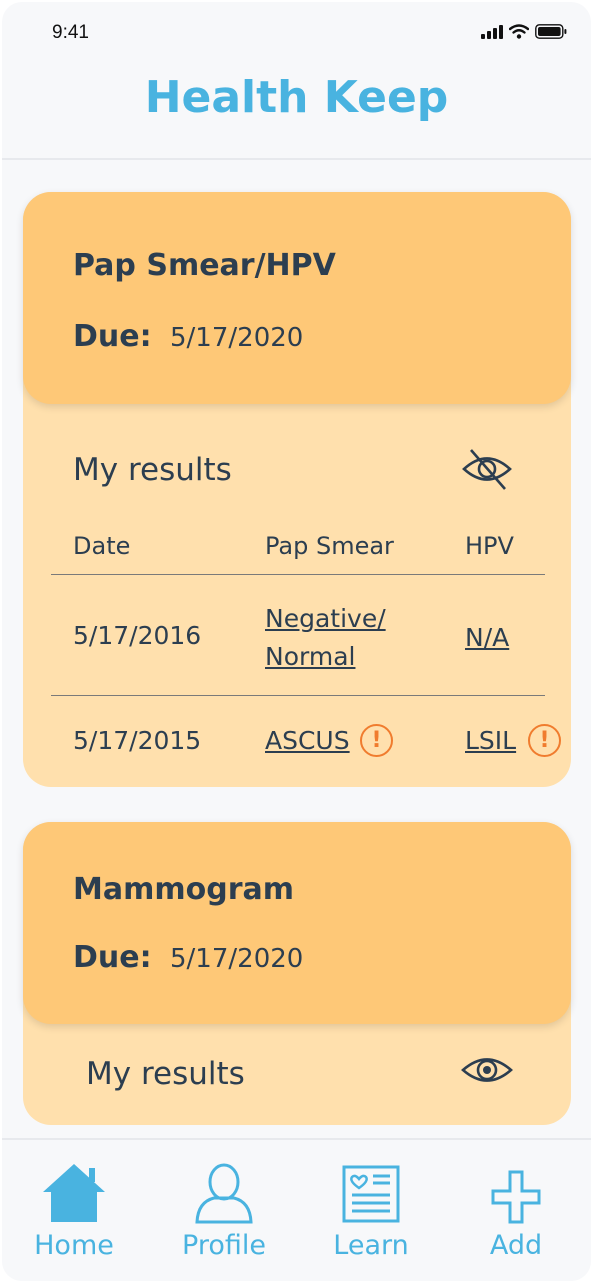 This screenshot has height=1283, width=593. I want to click on status-icons, so click(524, 33).